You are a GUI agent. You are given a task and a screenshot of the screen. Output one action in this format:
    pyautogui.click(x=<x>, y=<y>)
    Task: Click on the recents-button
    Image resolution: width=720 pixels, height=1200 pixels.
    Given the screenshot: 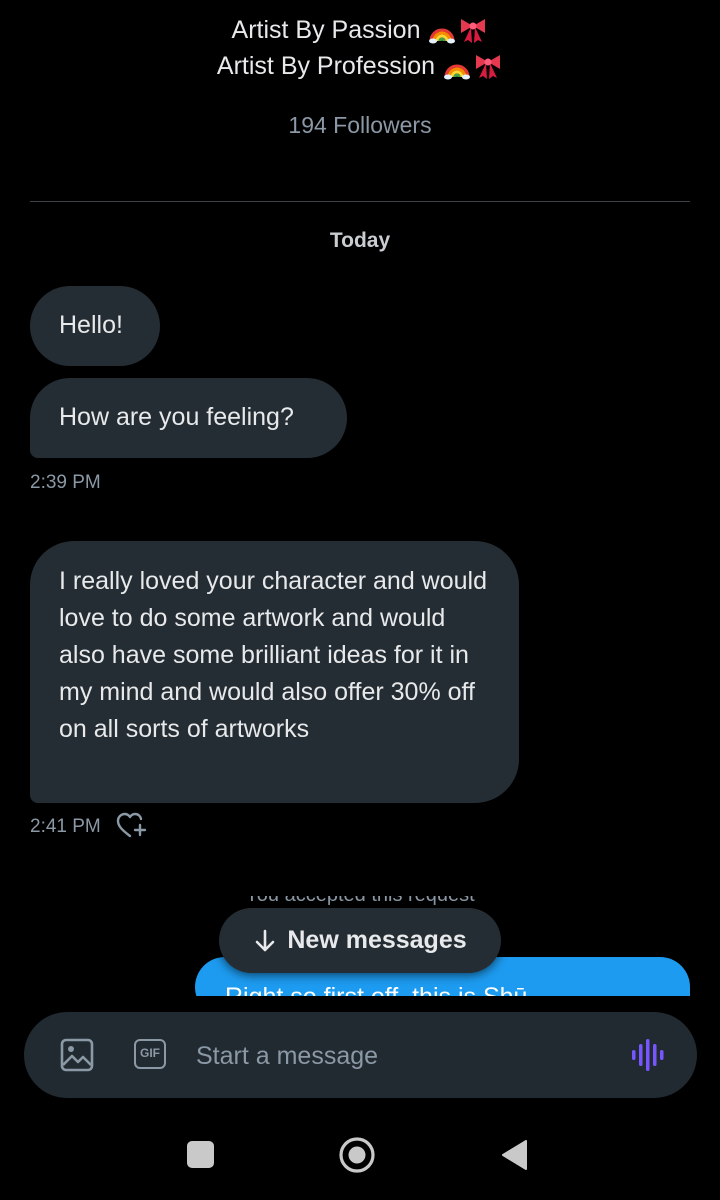 What is the action you would take?
    pyautogui.click(x=200, y=1154)
    